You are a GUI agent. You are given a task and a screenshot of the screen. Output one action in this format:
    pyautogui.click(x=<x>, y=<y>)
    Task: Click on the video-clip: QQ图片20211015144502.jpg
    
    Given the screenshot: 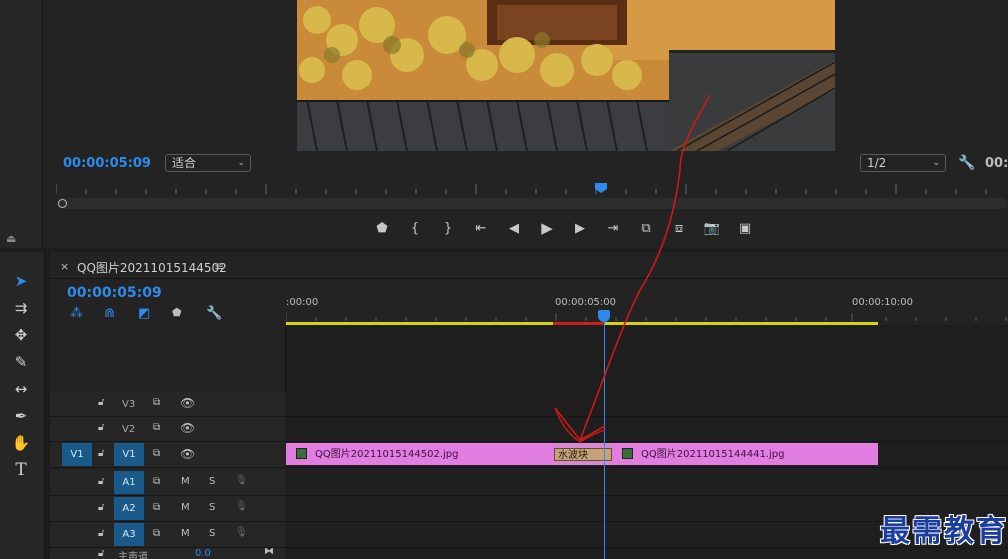 What is the action you would take?
    pyautogui.click(x=421, y=454)
    